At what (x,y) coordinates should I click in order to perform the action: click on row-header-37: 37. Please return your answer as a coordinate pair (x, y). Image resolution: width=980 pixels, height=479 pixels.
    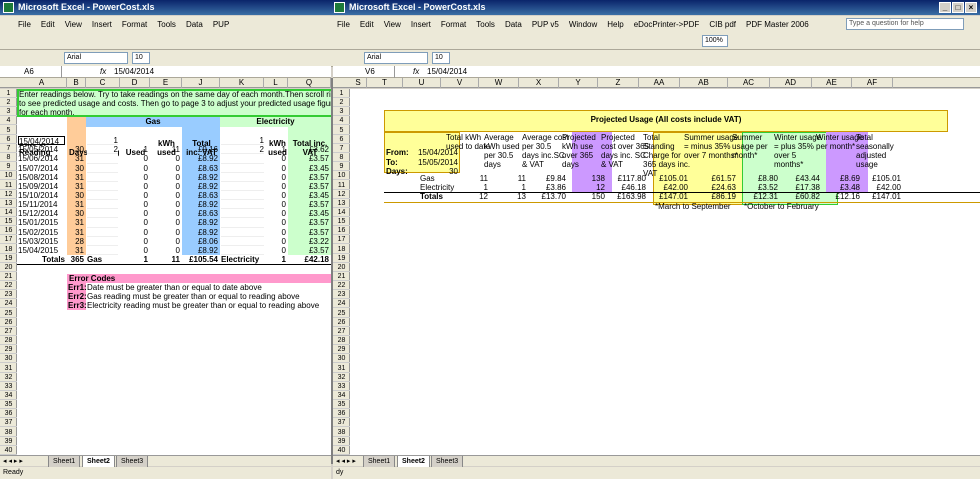
    Looking at the image, I should click on (8, 423).